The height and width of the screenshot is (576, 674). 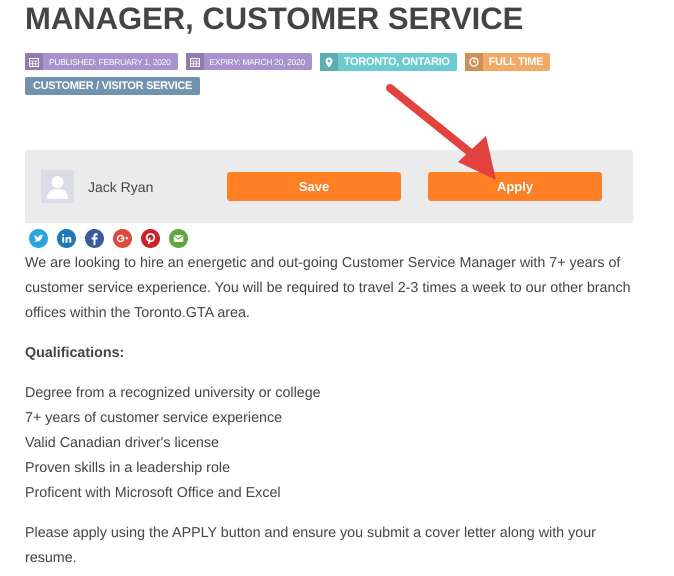 I want to click on user-name: Jack Ryan, so click(x=121, y=186).